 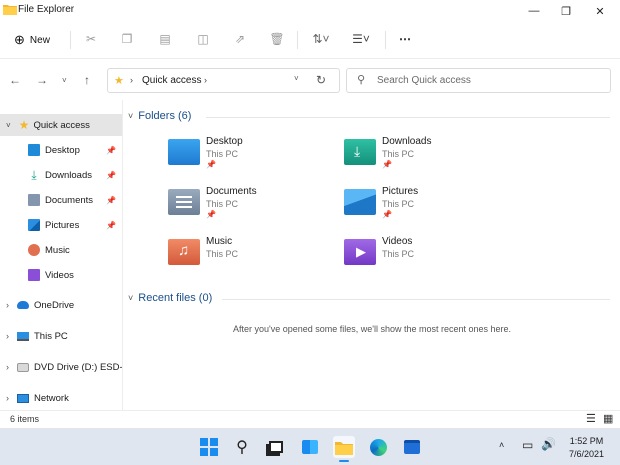 What do you see at coordinates (219, 241) in the screenshot?
I see `folder-name: Music` at bounding box center [219, 241].